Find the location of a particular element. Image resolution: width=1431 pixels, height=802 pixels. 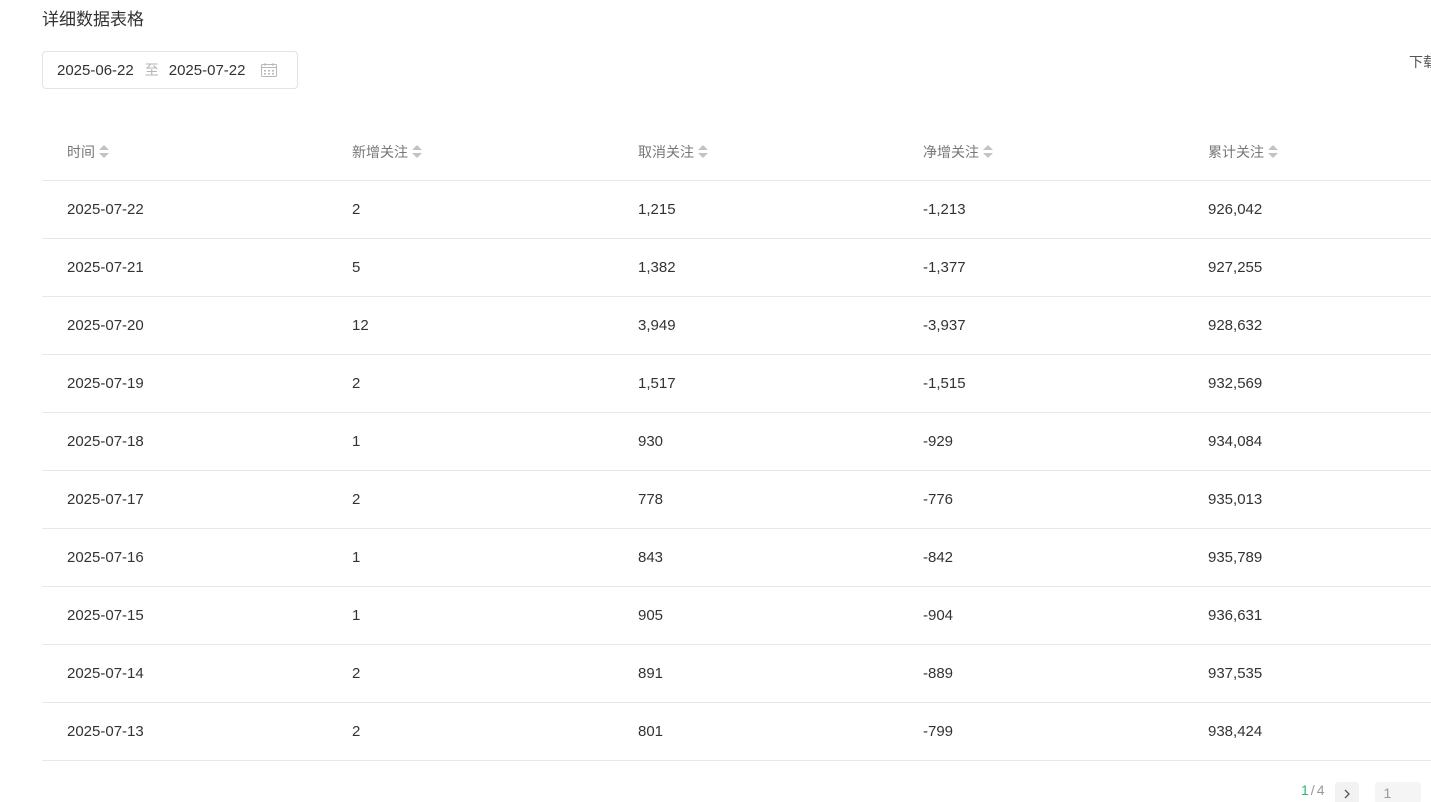

cell-total-follows: 936,631 is located at coordinates (1307, 615).